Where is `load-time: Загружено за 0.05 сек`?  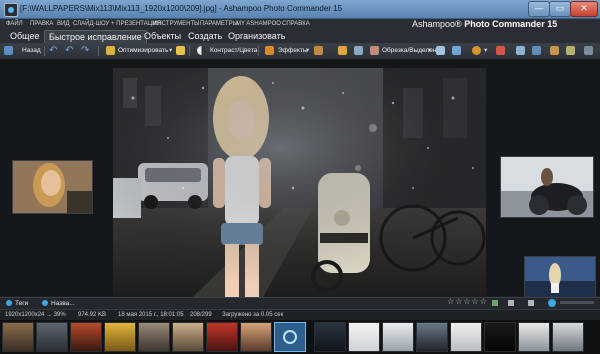 load-time: Загружено за 0.05 сек is located at coordinates (253, 315).